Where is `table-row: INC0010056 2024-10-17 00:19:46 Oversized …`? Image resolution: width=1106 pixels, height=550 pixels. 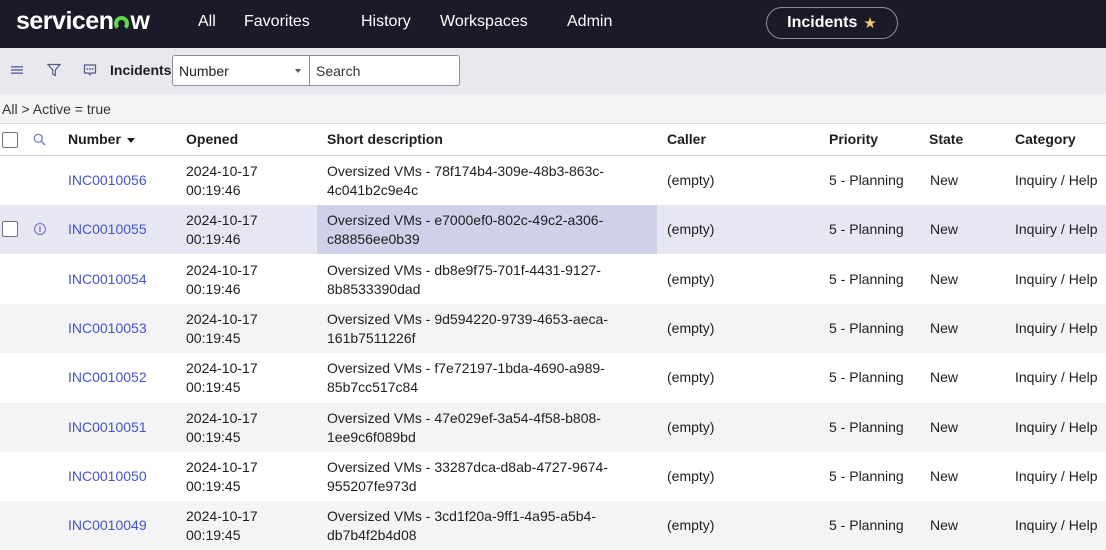
table-row: INC0010056 2024-10-17 00:19:46 Oversized … is located at coordinates (553, 180).